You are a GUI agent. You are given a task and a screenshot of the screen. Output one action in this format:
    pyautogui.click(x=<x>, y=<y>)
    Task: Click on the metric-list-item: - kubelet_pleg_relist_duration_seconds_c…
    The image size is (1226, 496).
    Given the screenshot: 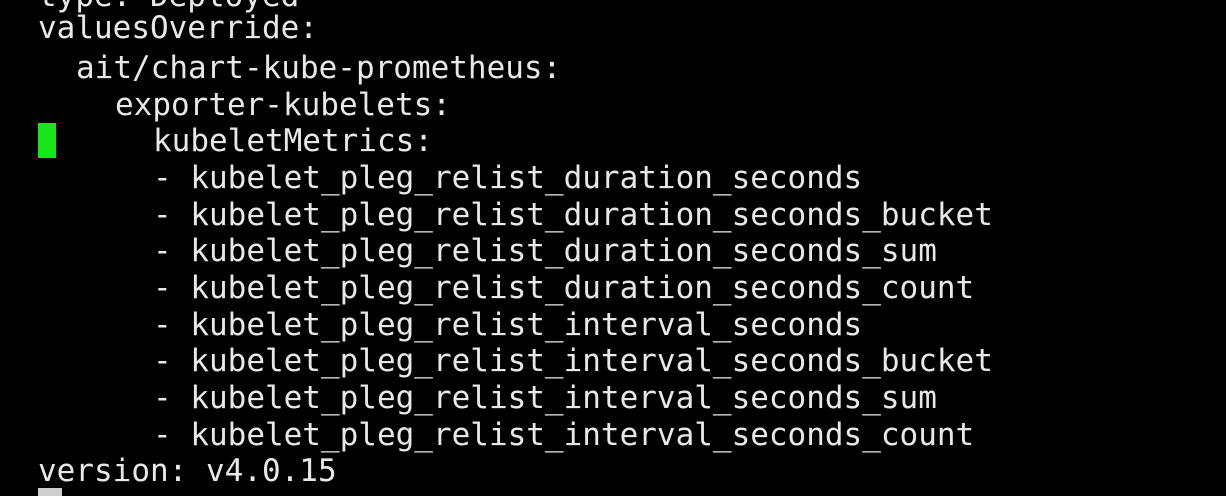 What is the action you would take?
    pyautogui.click(x=564, y=288)
    